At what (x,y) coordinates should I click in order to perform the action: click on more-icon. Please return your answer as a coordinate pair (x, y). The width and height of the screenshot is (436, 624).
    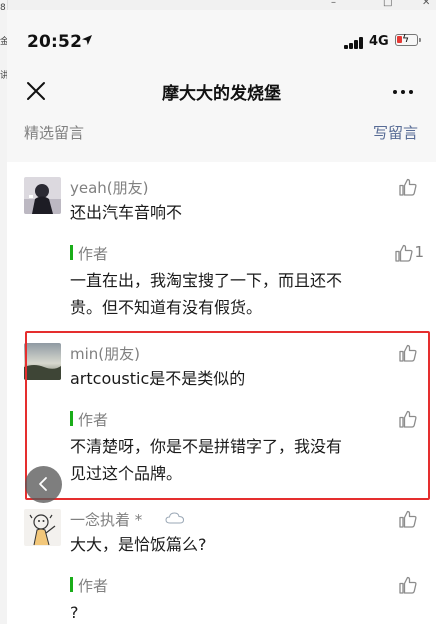
    Looking at the image, I should click on (405, 93).